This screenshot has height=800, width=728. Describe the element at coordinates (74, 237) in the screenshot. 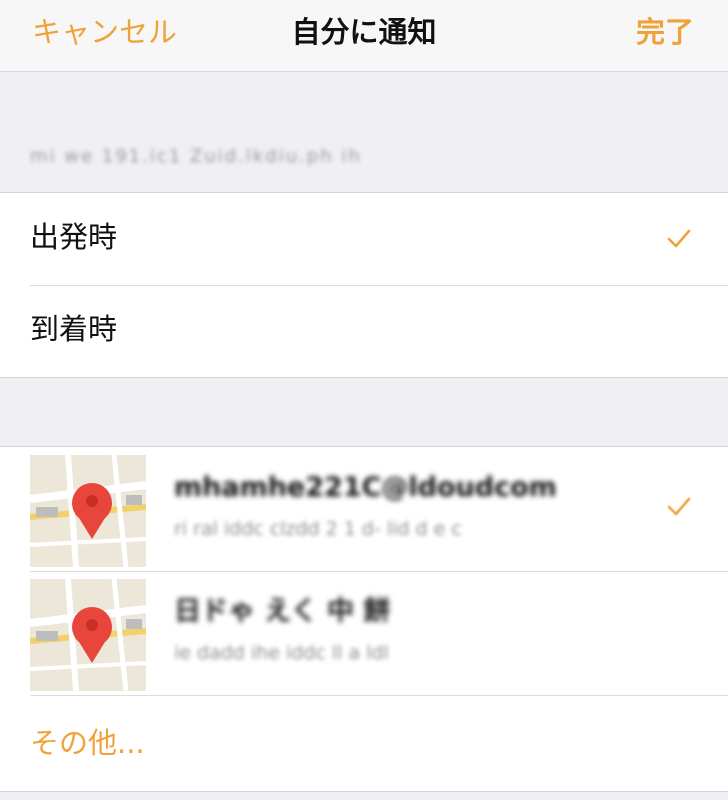

I see `option-departure-label: 出発時` at that location.